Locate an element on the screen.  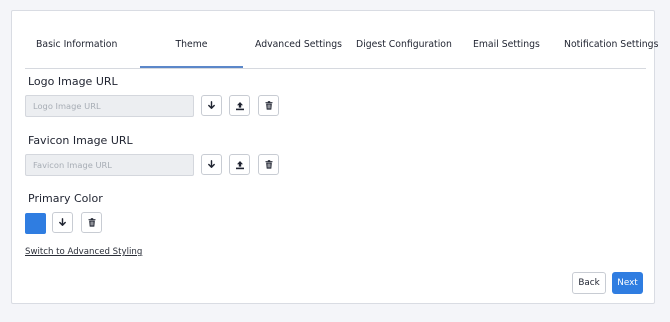
favicon-upload-button is located at coordinates (239, 164).